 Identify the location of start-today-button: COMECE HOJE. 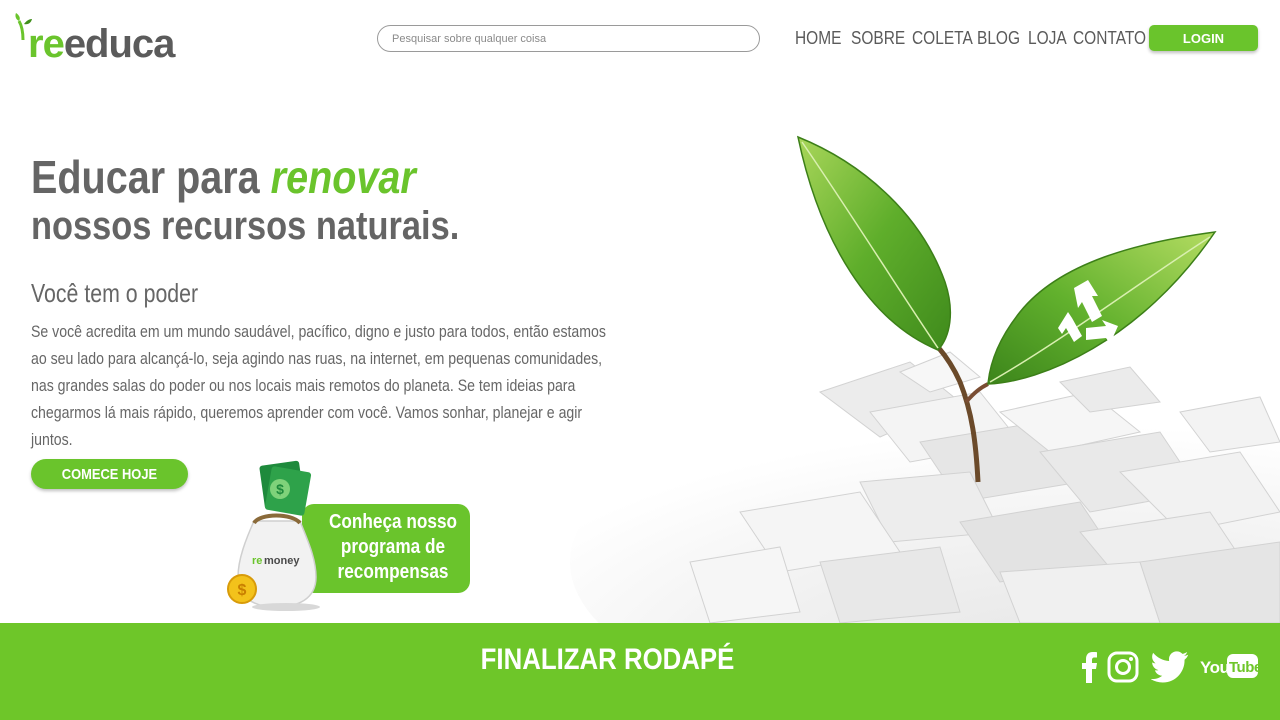
(109, 474).